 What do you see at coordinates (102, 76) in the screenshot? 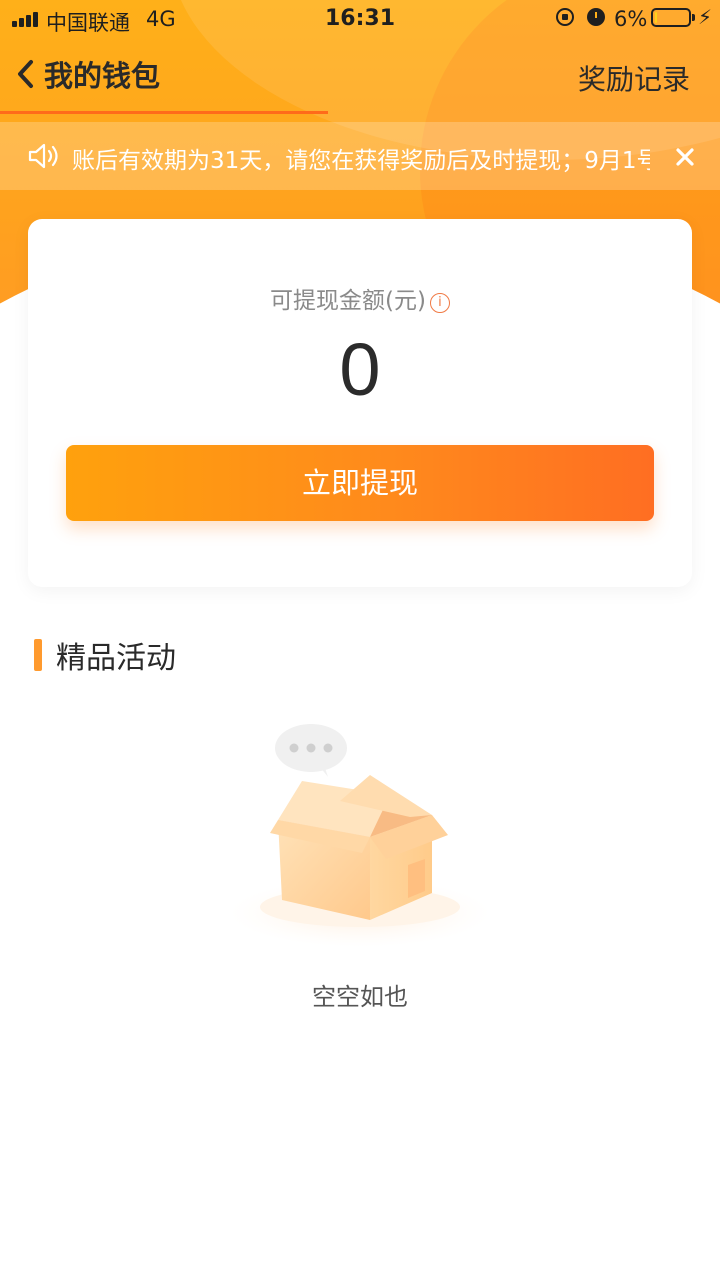
I see `page-title: 我的钱包` at bounding box center [102, 76].